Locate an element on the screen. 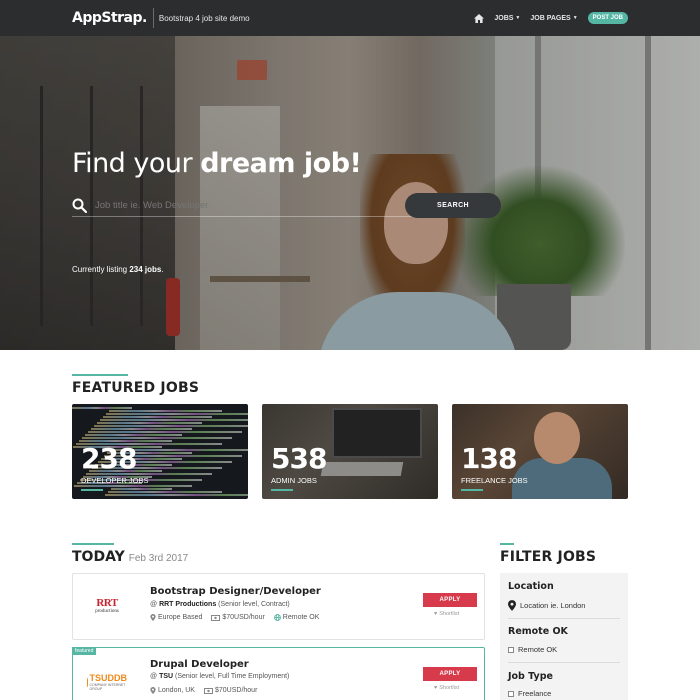 Image resolution: width=700 pixels, height=700 pixels. job-location: Europe Based is located at coordinates (176, 617).